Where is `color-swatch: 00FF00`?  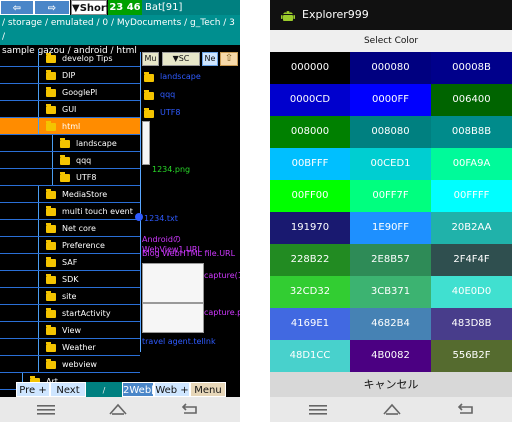 color-swatch: 00FF00 is located at coordinates (310, 196).